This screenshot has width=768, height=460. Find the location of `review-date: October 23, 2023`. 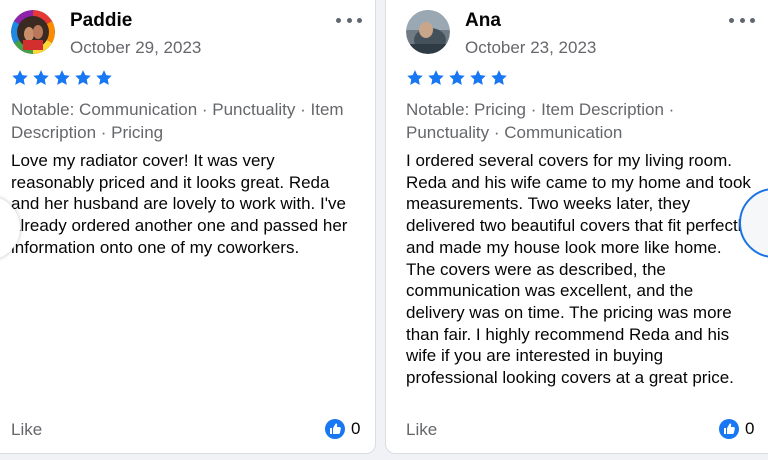

review-date: October 23, 2023 is located at coordinates (531, 47).